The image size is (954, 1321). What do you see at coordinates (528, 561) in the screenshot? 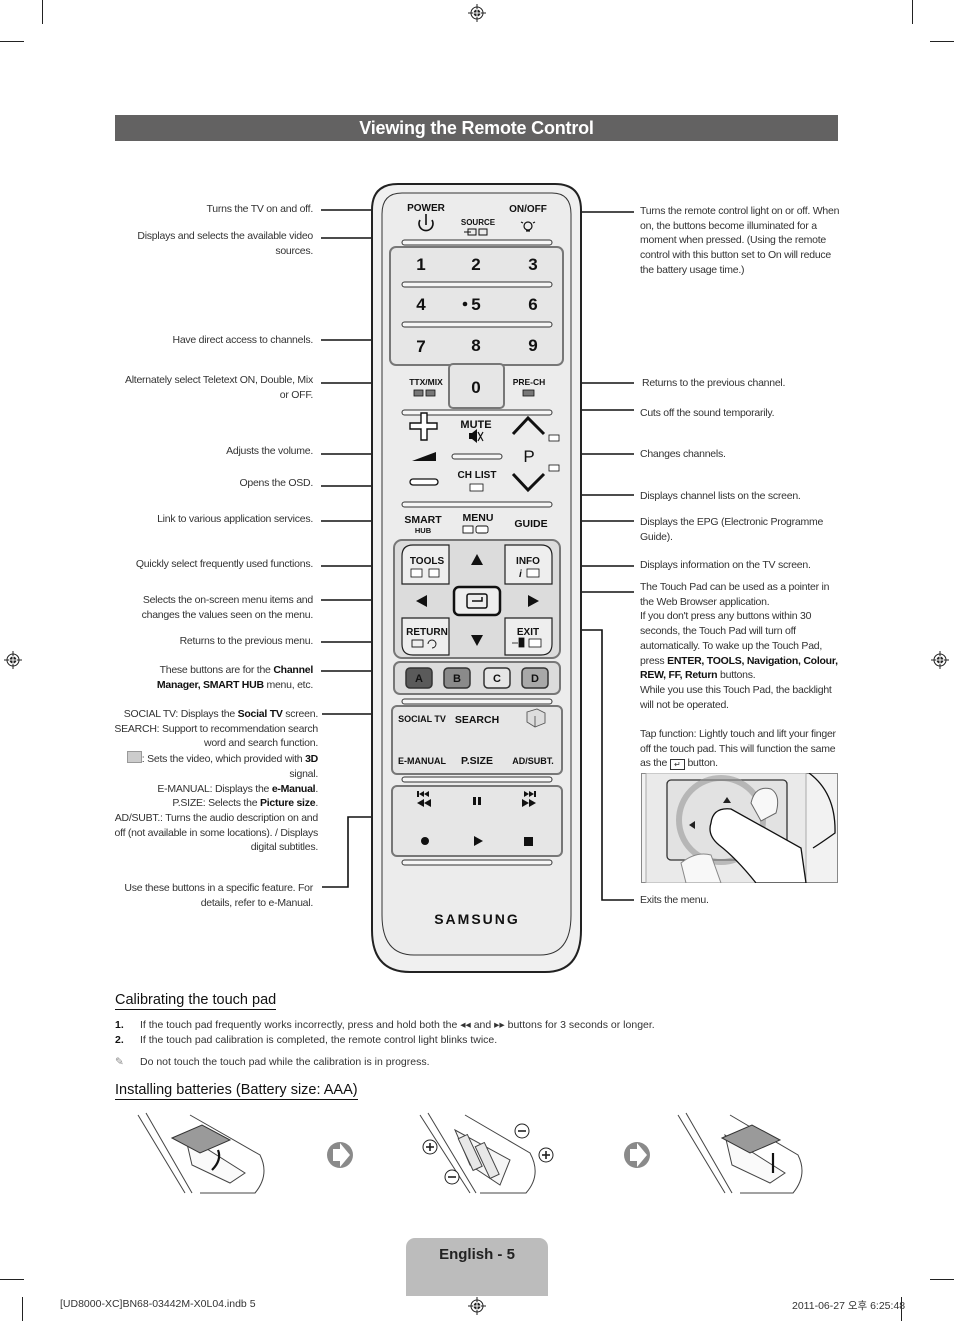
I see `info-button-label: INFO` at bounding box center [528, 561].